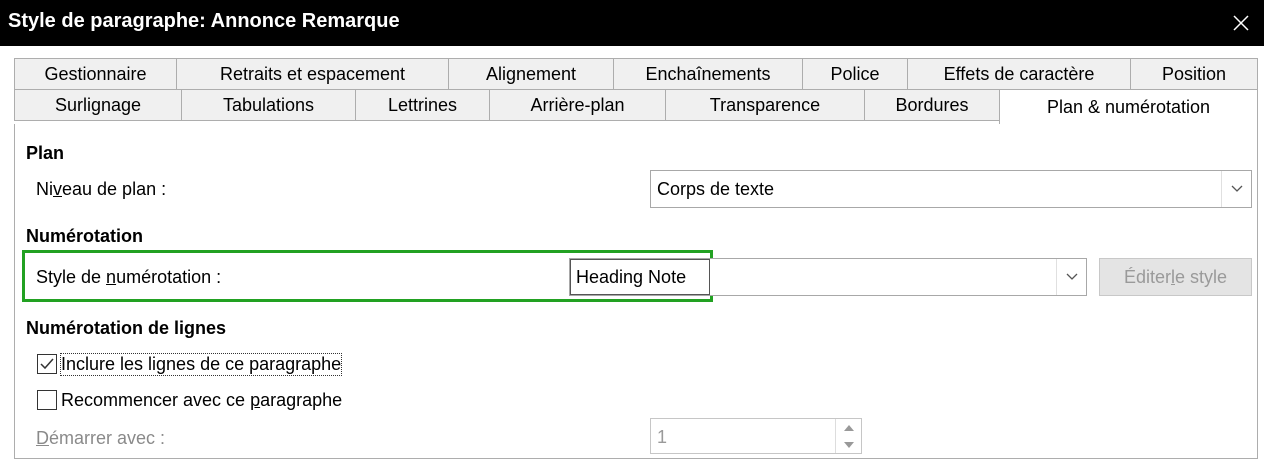 This screenshot has height=459, width=1264. What do you see at coordinates (640, 277) in the screenshot?
I see `numbering-value-outline` at bounding box center [640, 277].